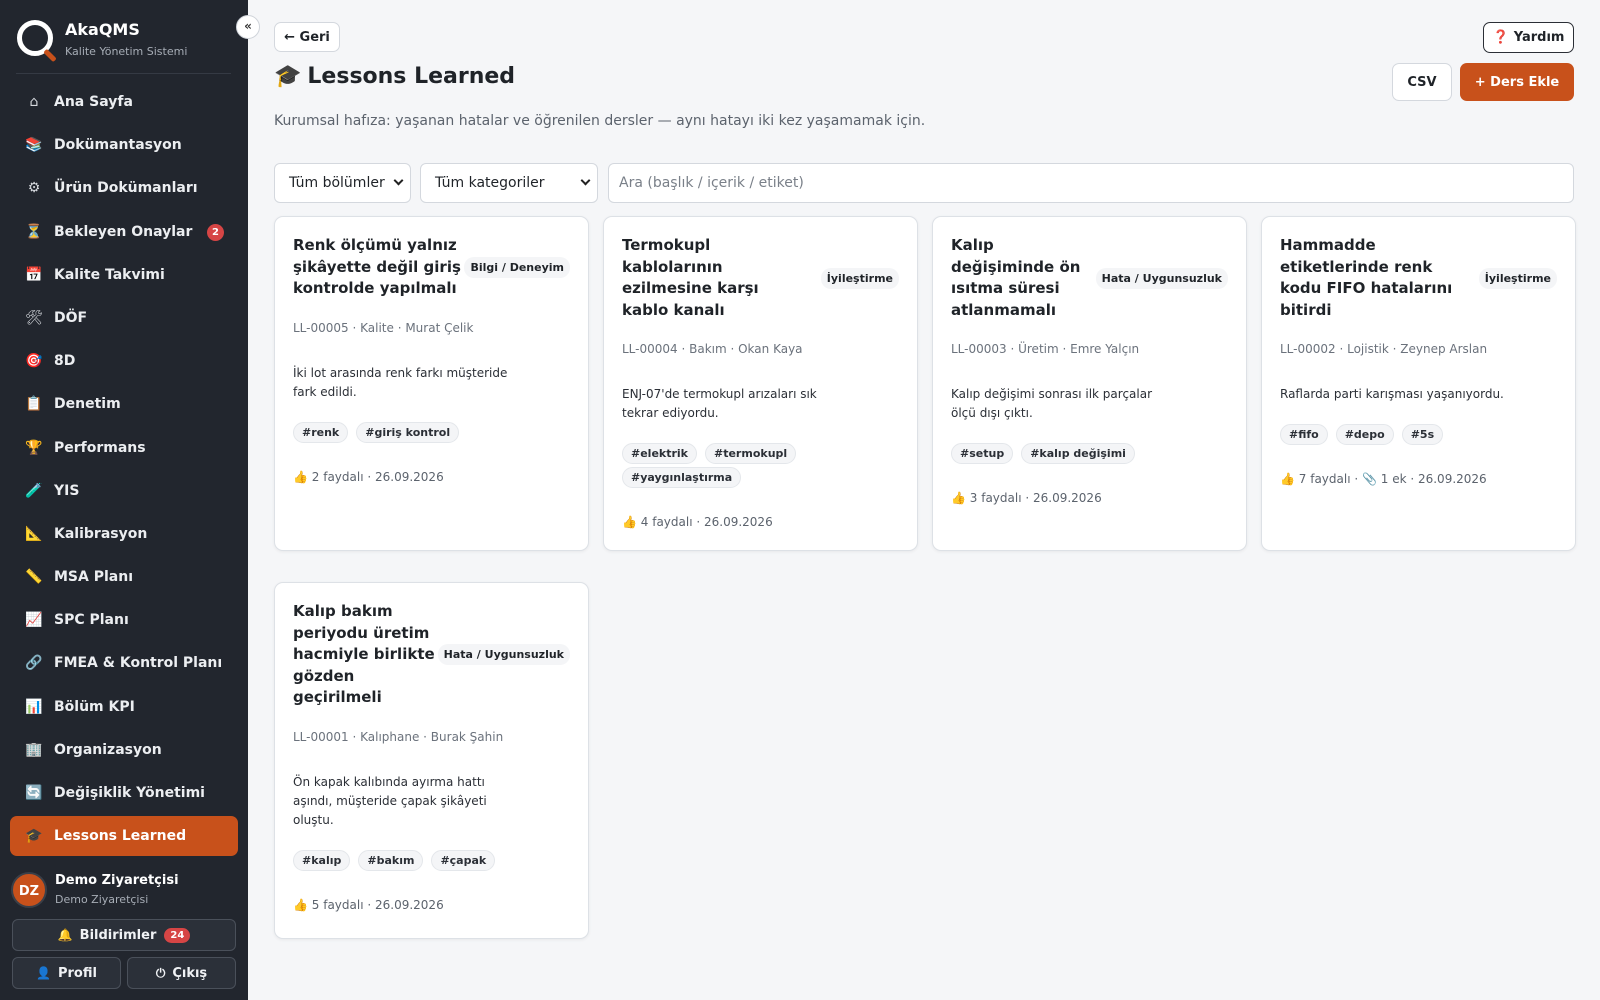  Describe the element at coordinates (321, 432) in the screenshot. I see `tag-chip: #renk` at that location.